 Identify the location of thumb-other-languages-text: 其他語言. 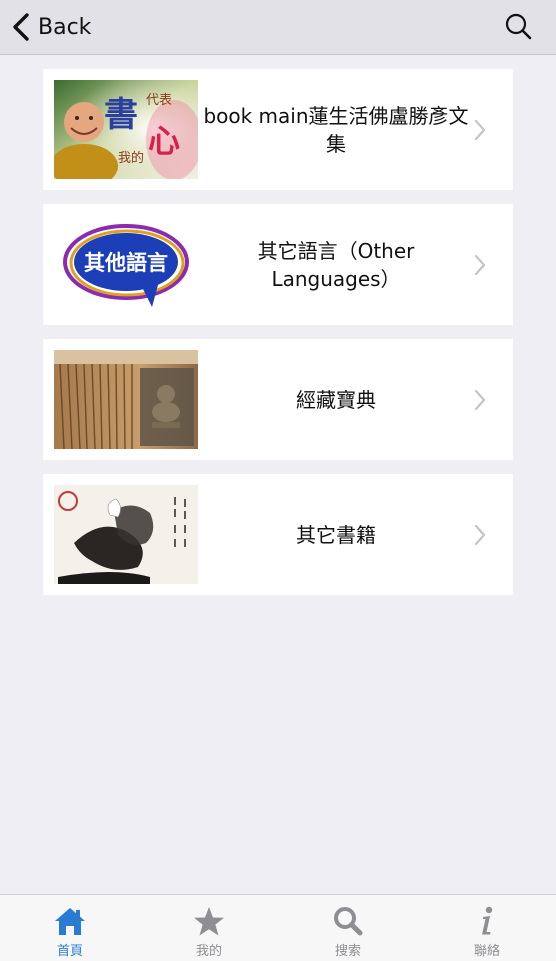
(126, 262).